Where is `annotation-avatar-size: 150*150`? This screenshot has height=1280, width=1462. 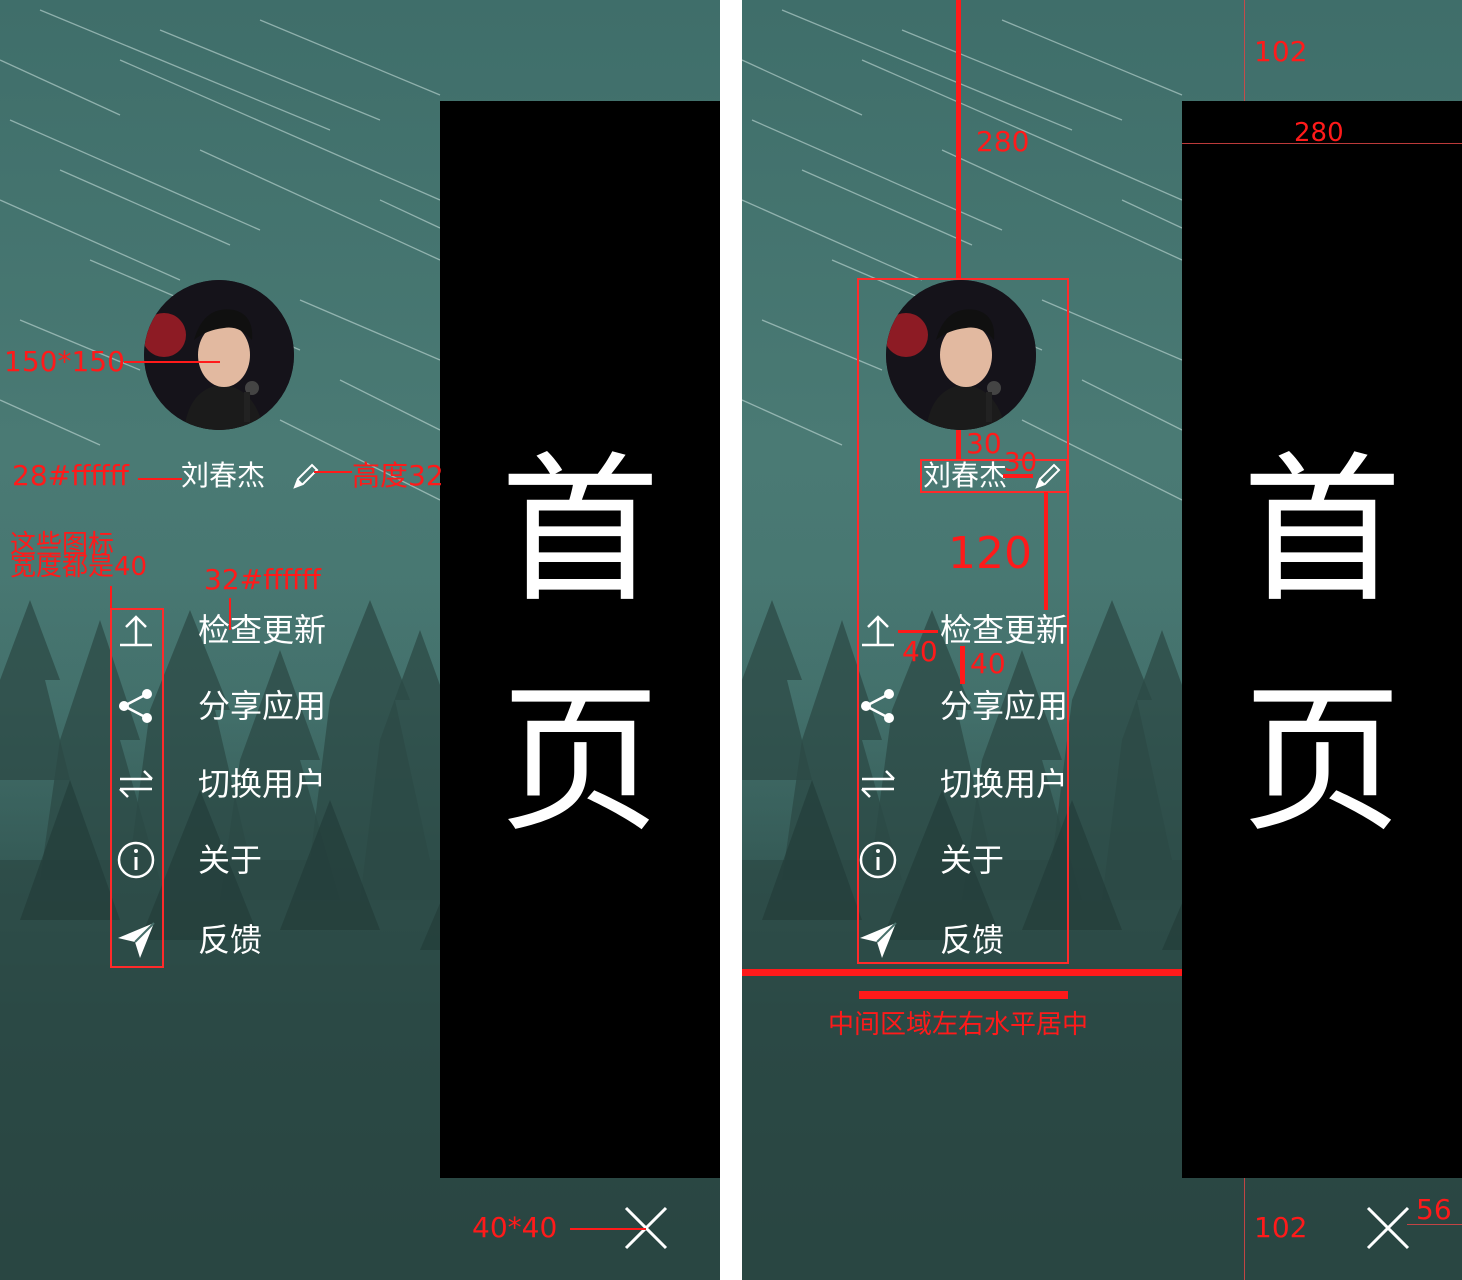
annotation-avatar-size: 150*150 is located at coordinates (64, 361).